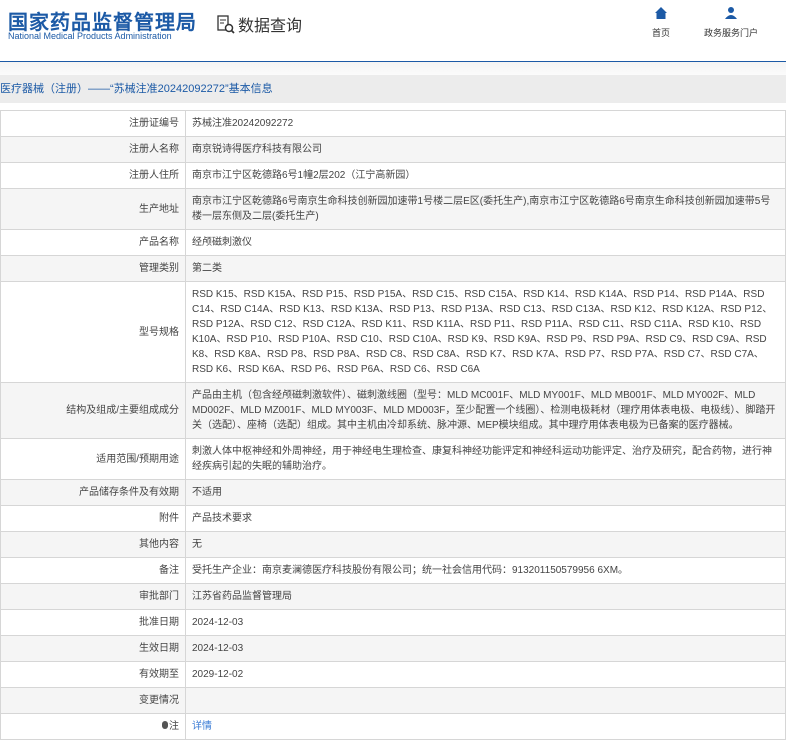  I want to click on table-row: 注册人名称 南京锐诗得医疗科技有限公司, so click(393, 149).